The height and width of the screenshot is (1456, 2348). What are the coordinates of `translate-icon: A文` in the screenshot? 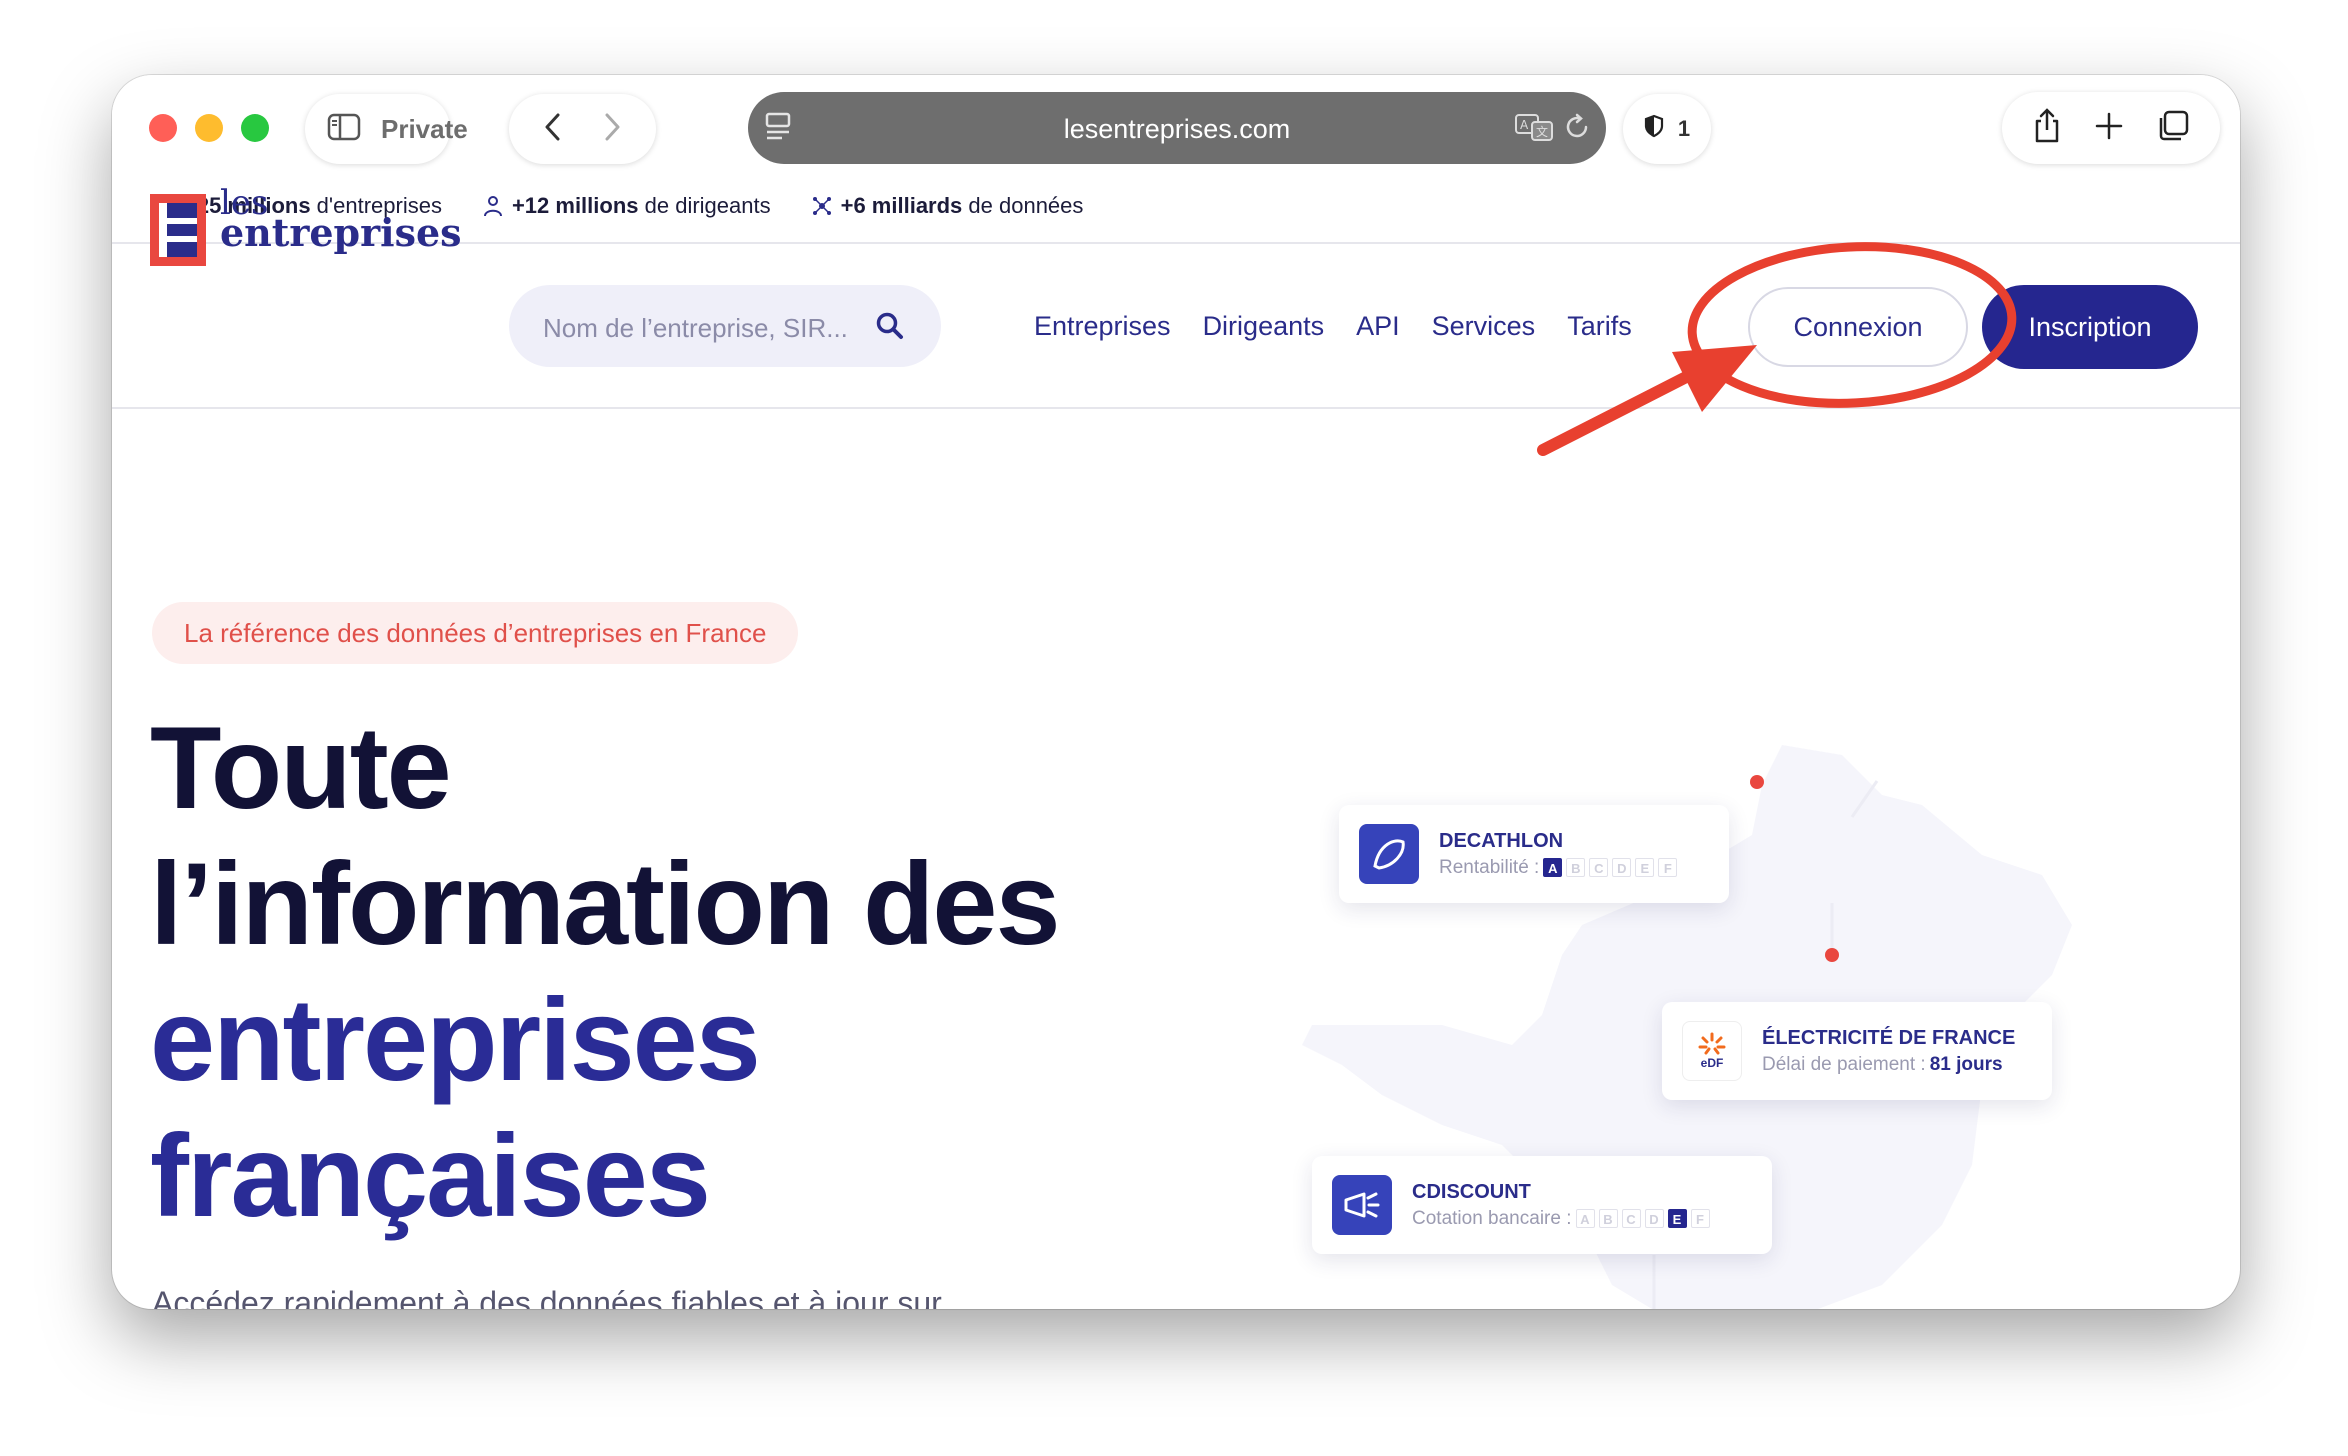 It's located at (1534, 129).